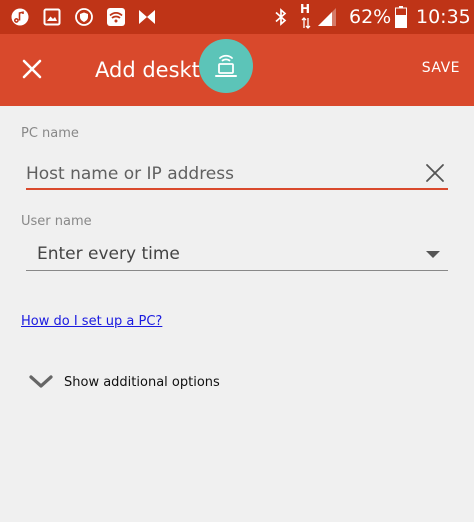 The height and width of the screenshot is (522, 474). I want to click on close-button, so click(32, 69).